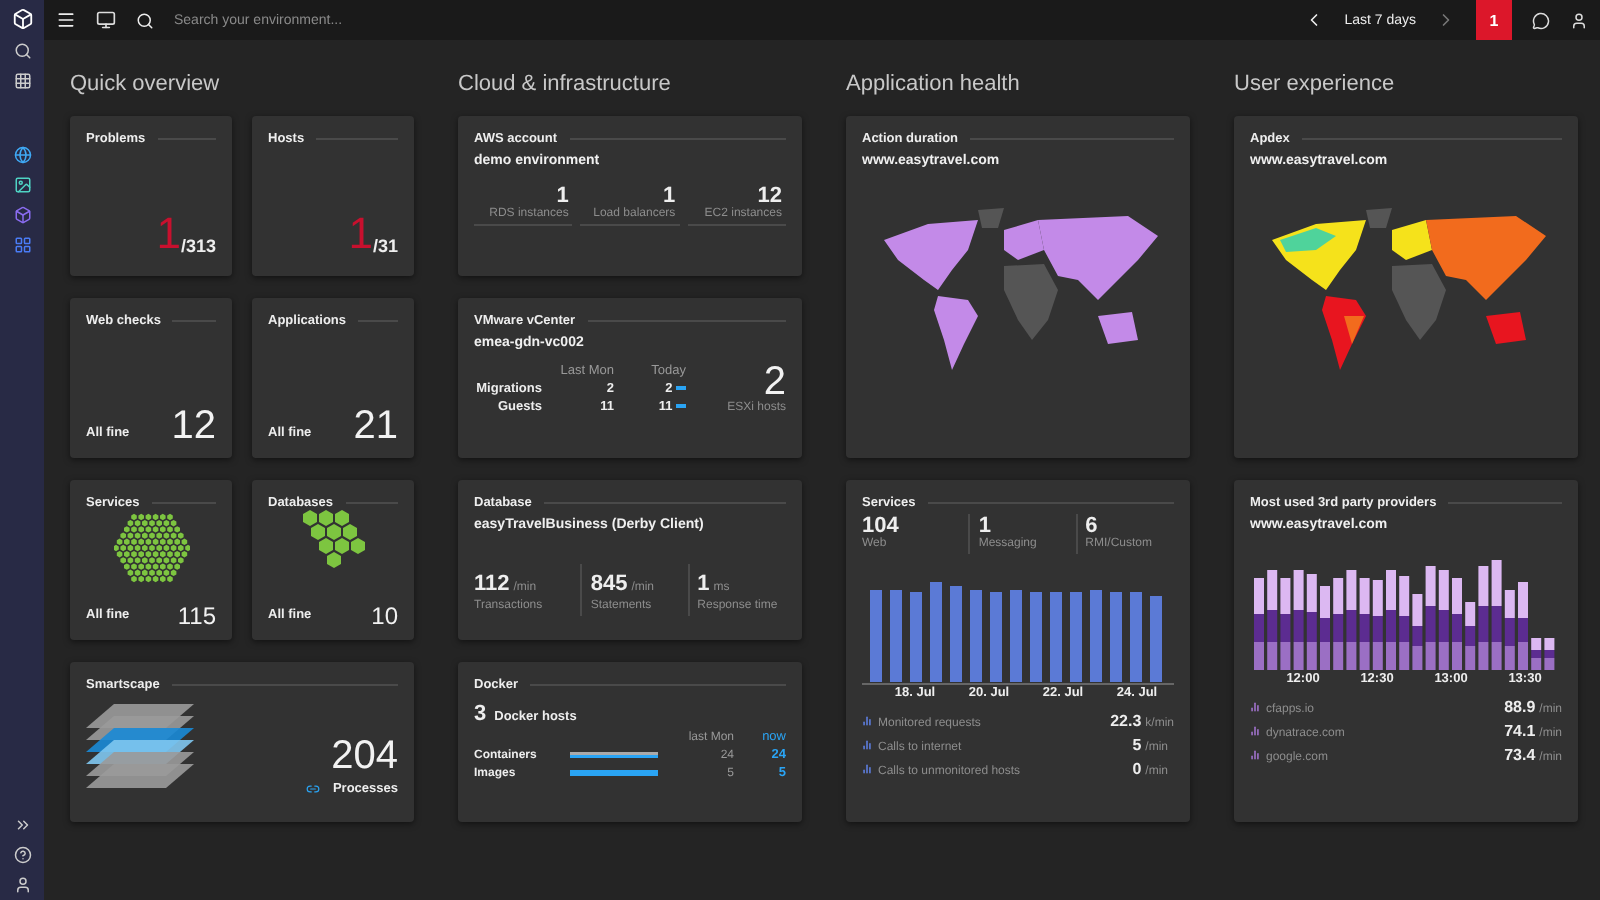  I want to click on search-icon, so click(22, 51).